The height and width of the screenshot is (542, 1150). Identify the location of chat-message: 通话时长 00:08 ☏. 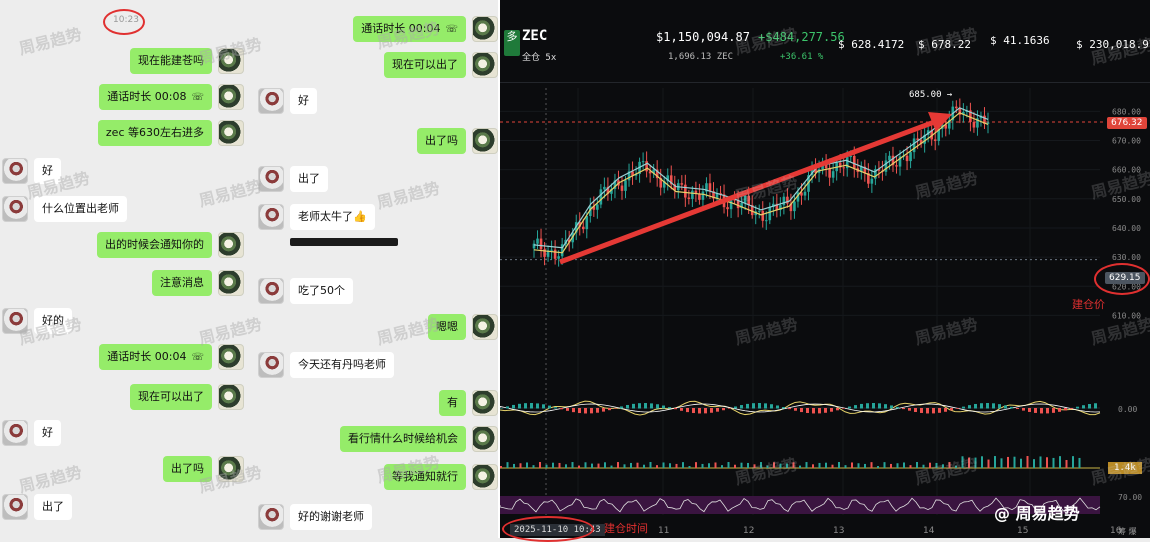
(155, 97).